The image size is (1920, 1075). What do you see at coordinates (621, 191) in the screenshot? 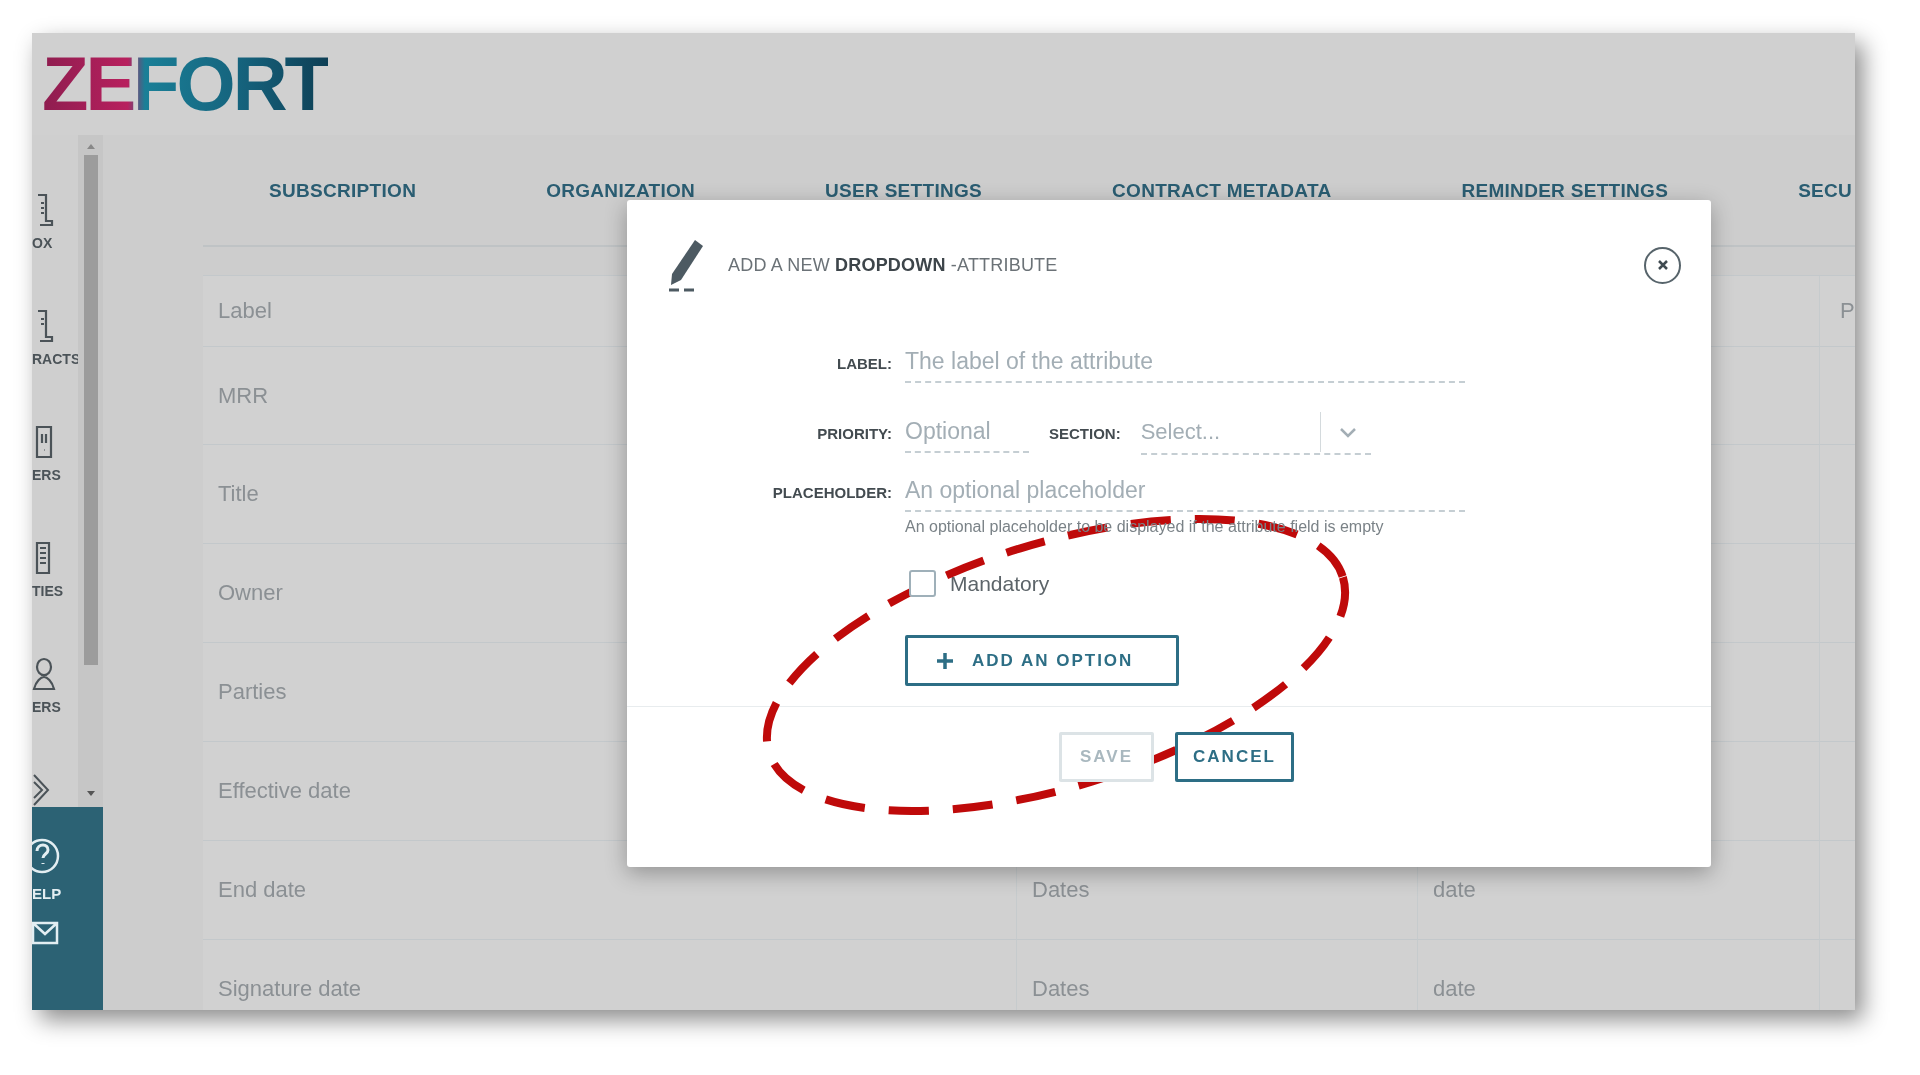
I see `settings-tab: ORGANIZATION` at bounding box center [621, 191].